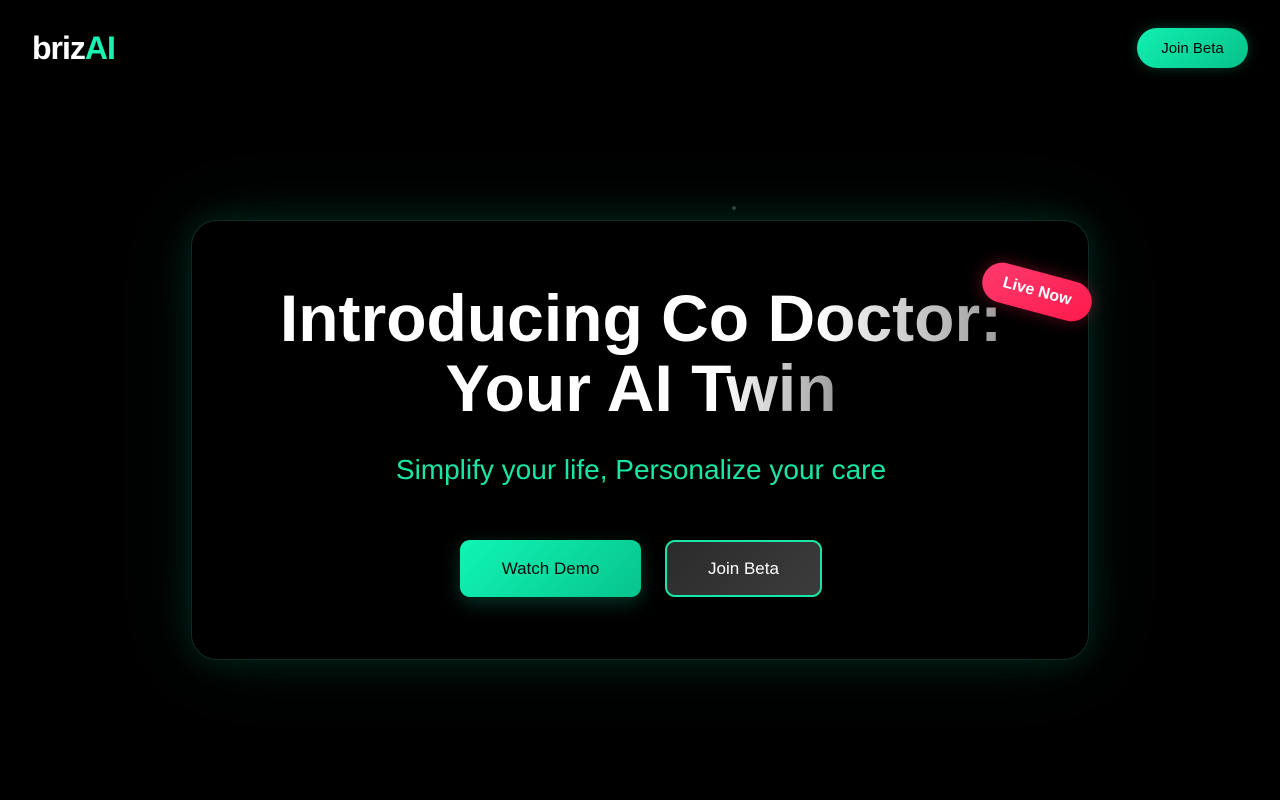 This screenshot has width=1280, height=800. I want to click on hero-title-line2-gradient: Twin, so click(764, 388).